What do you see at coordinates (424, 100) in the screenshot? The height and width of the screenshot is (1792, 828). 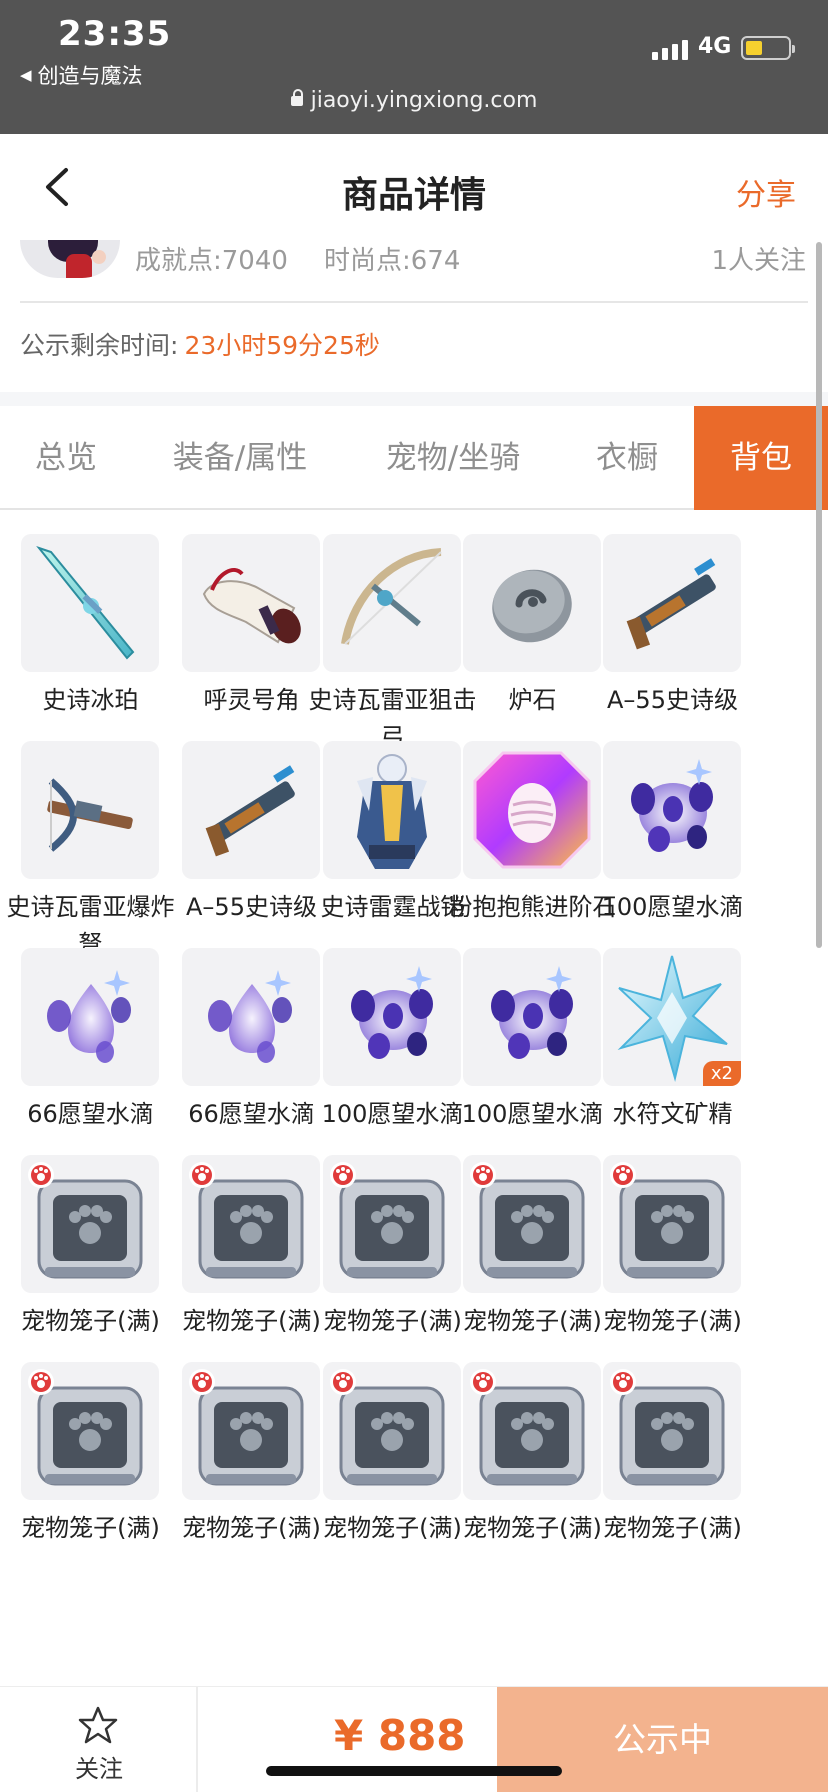 I see `url-text: jiaoyi.yingxiong.com` at bounding box center [424, 100].